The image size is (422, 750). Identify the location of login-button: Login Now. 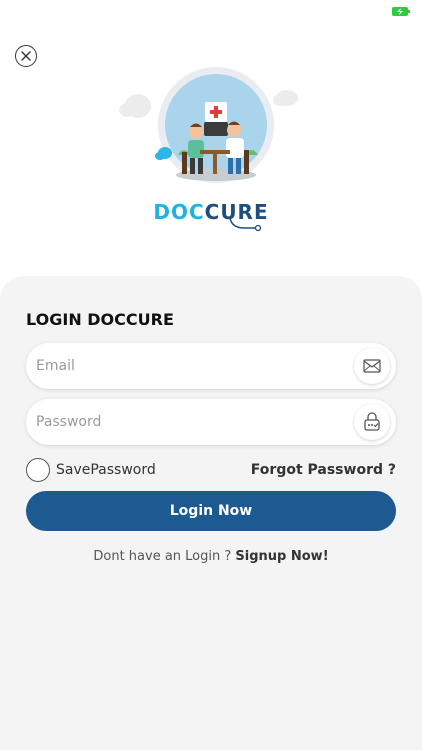
(211, 511).